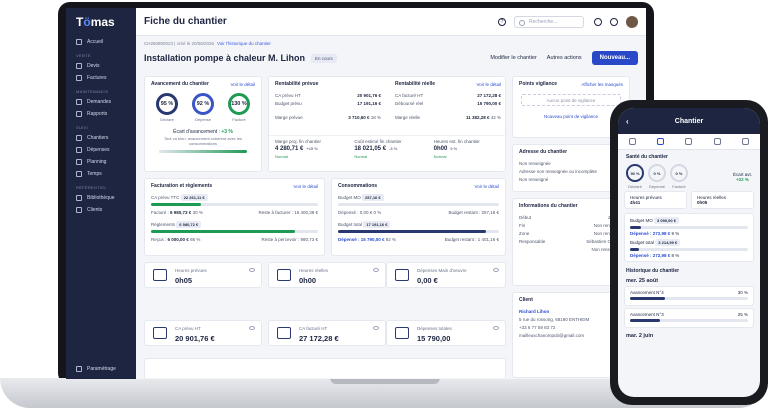 The height and width of the screenshot is (408, 768). What do you see at coordinates (79, 138) in the screenshot?
I see `building-icon` at bounding box center [79, 138].